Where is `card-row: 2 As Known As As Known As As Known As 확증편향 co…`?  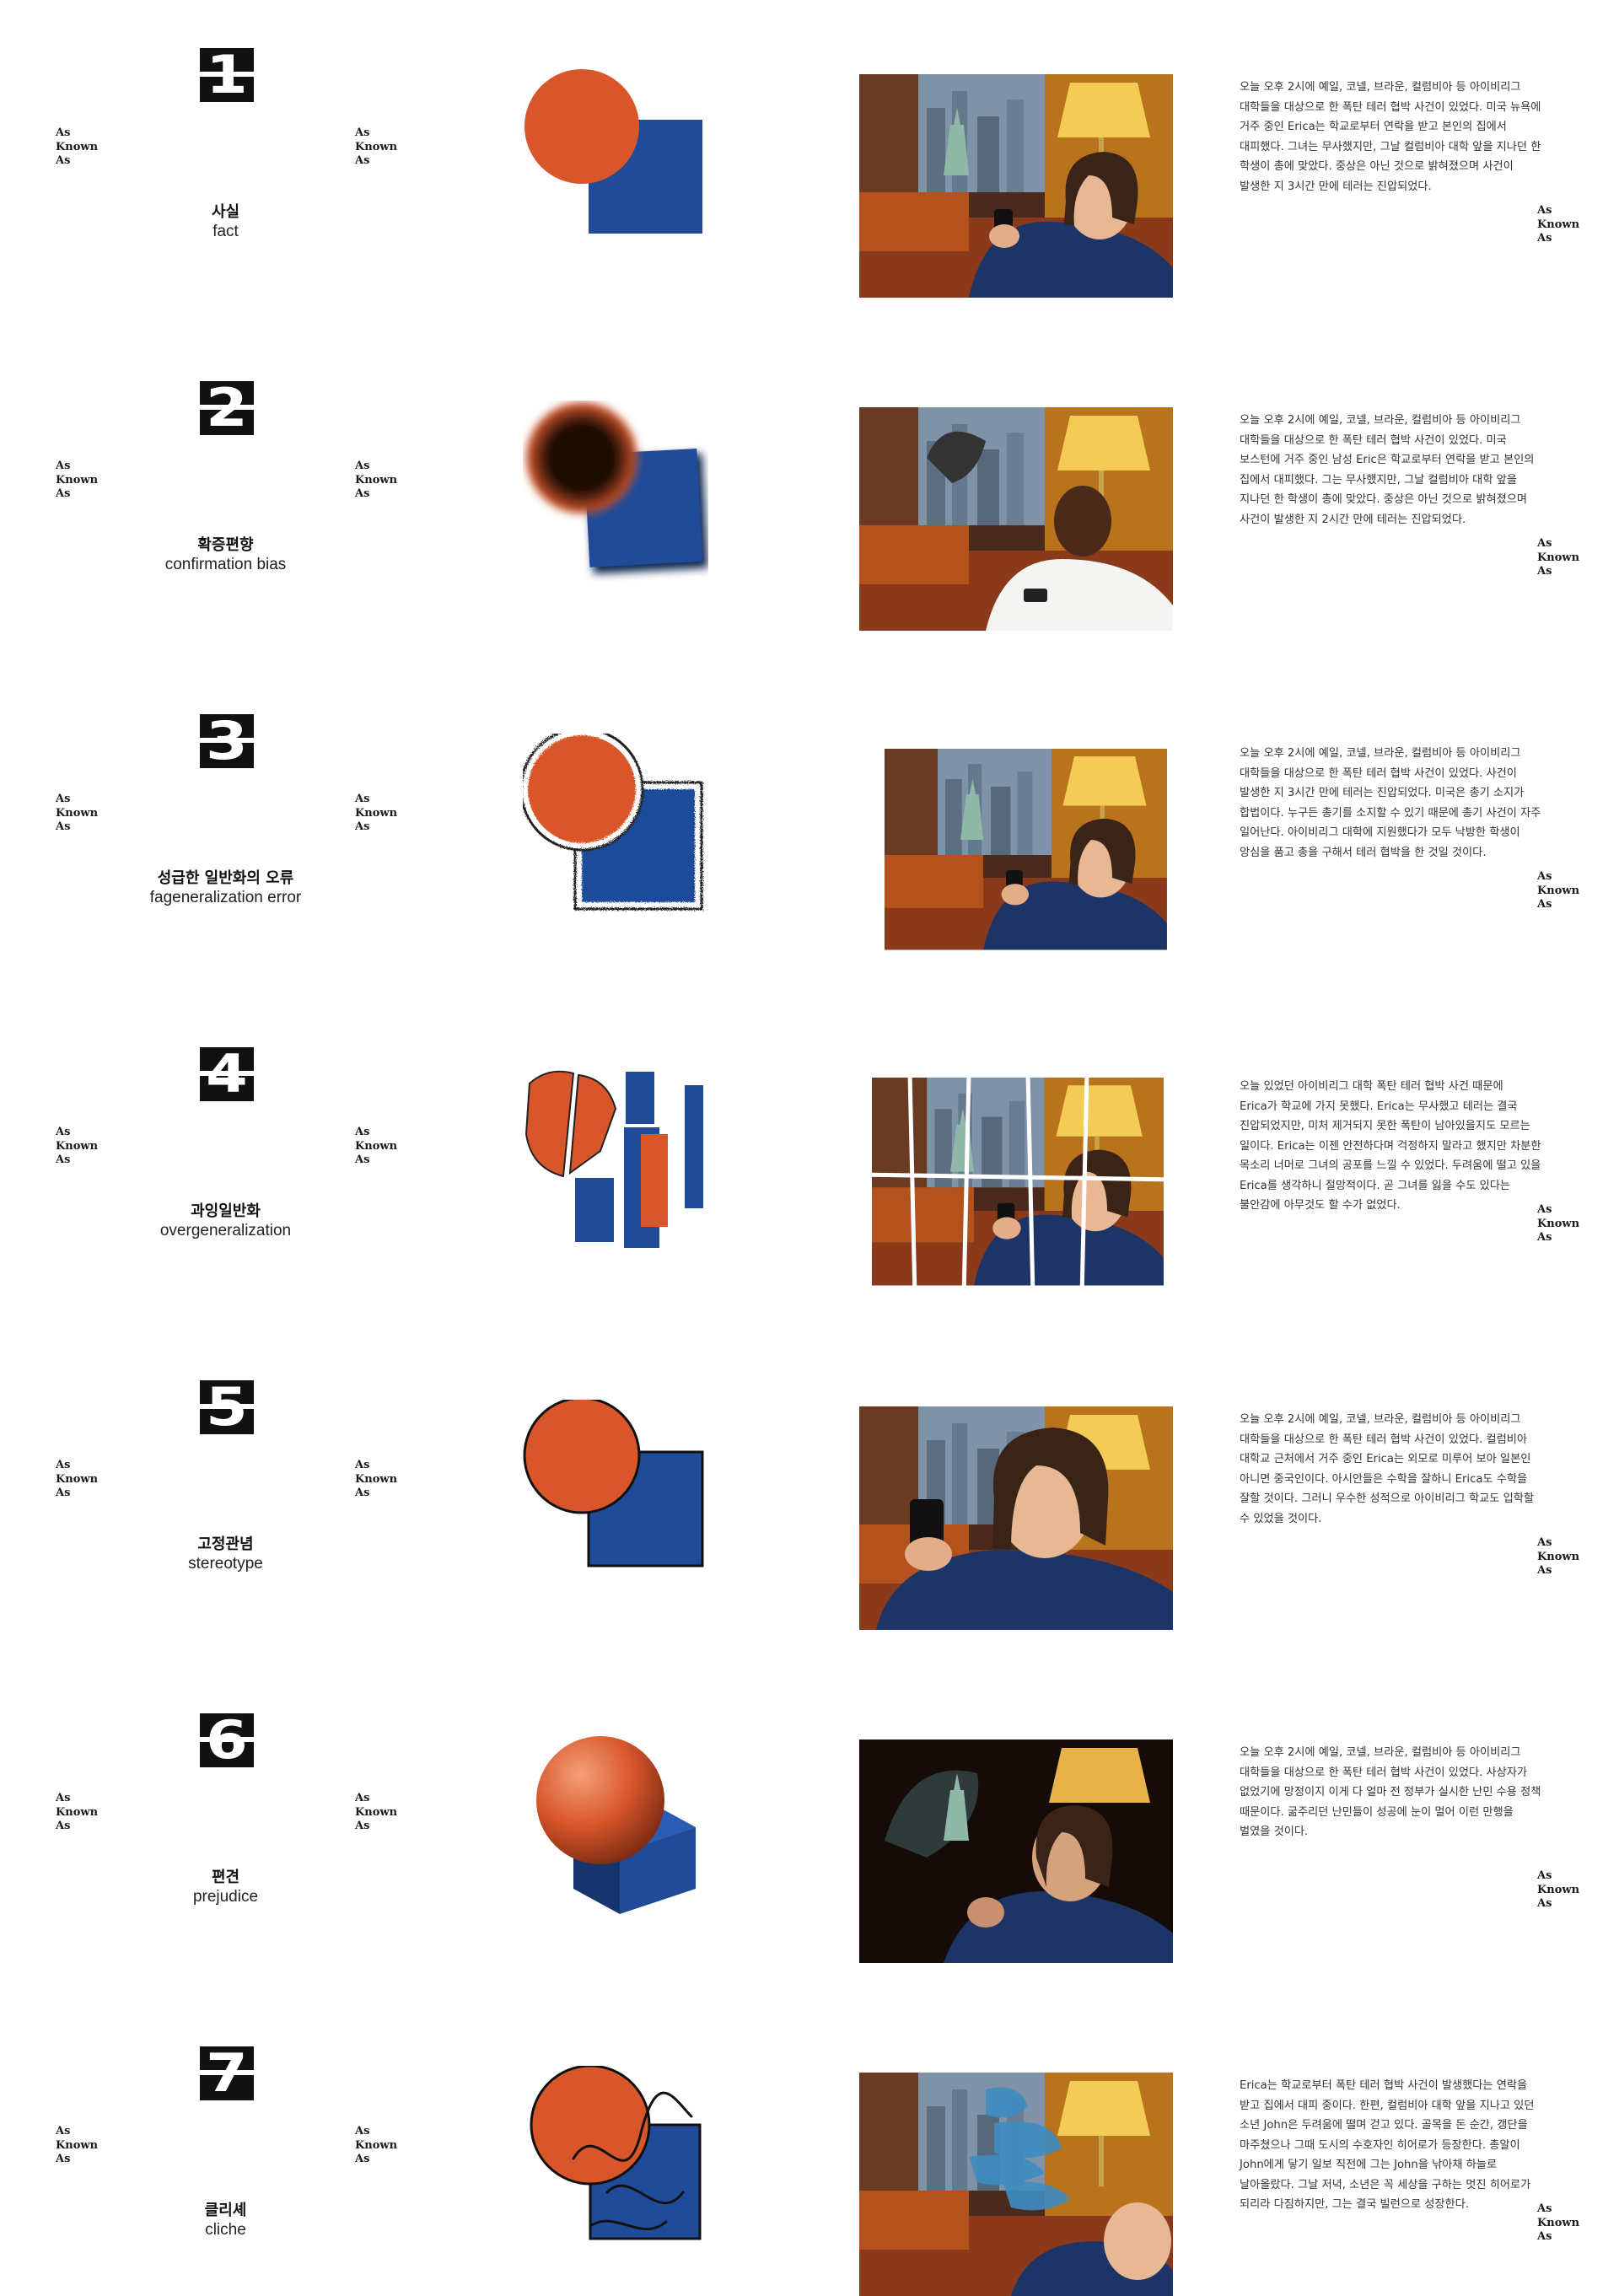
card-row: 2 As Known As As Known As As Known As 확증편향 co… is located at coordinates (809, 499).